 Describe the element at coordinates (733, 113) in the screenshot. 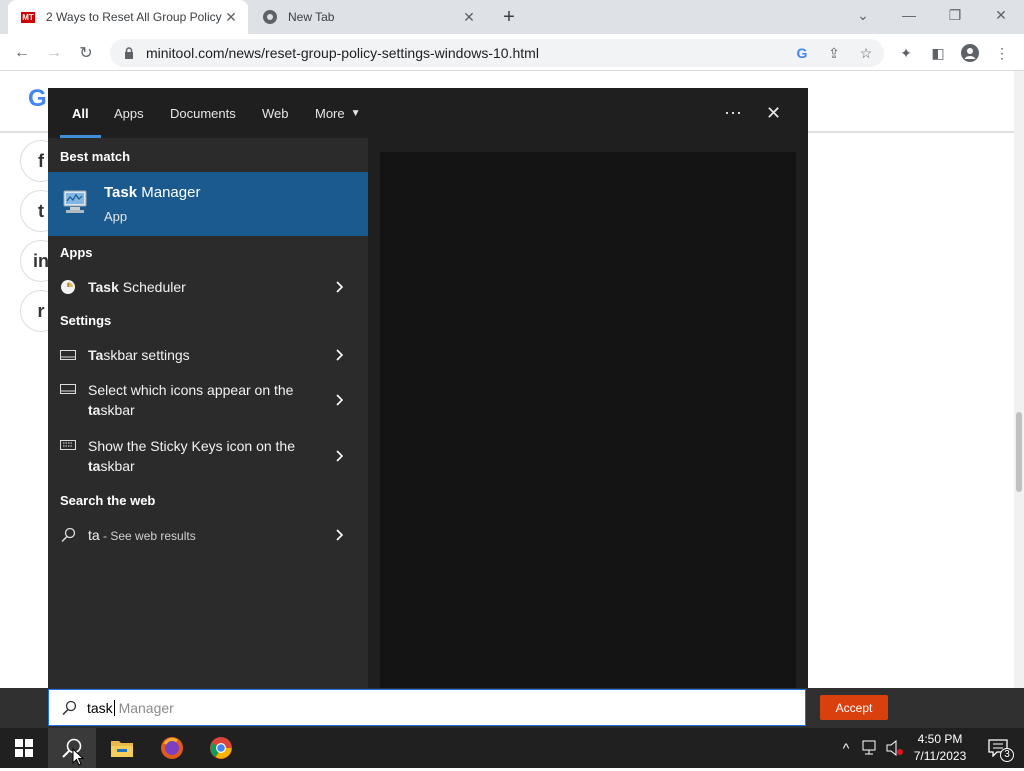

I see `more-options-icon: ⋯` at that location.